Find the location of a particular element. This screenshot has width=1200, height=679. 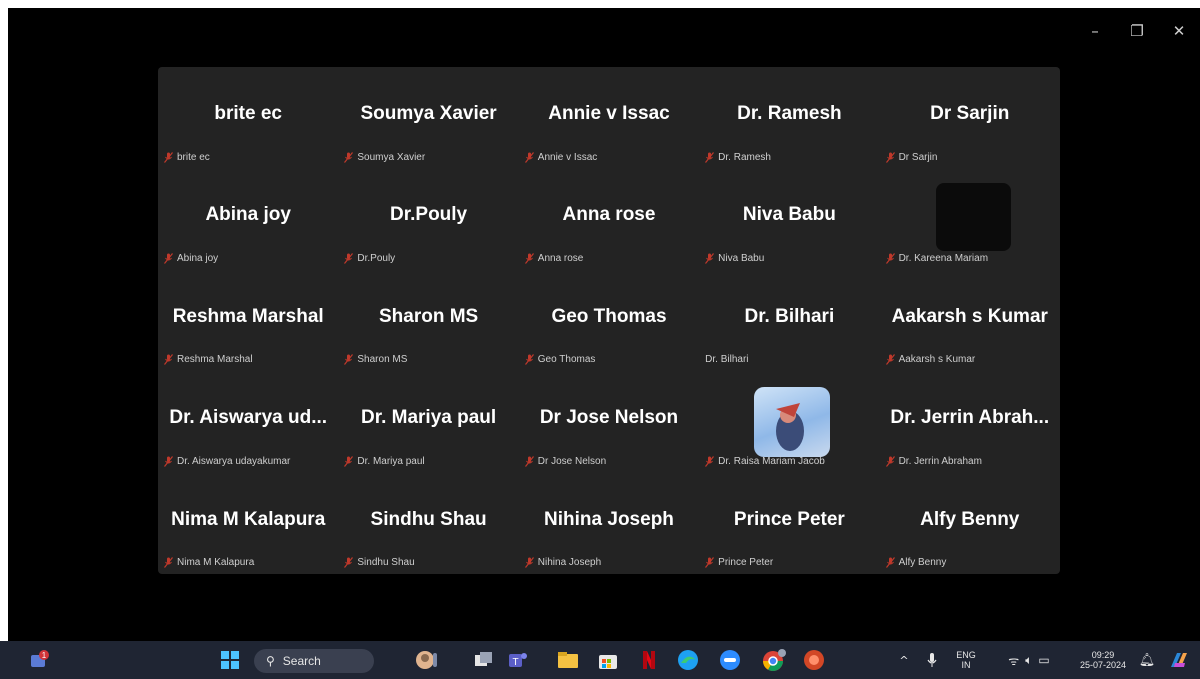

participant-label-text: Reshma Marshal is located at coordinates (215, 360).